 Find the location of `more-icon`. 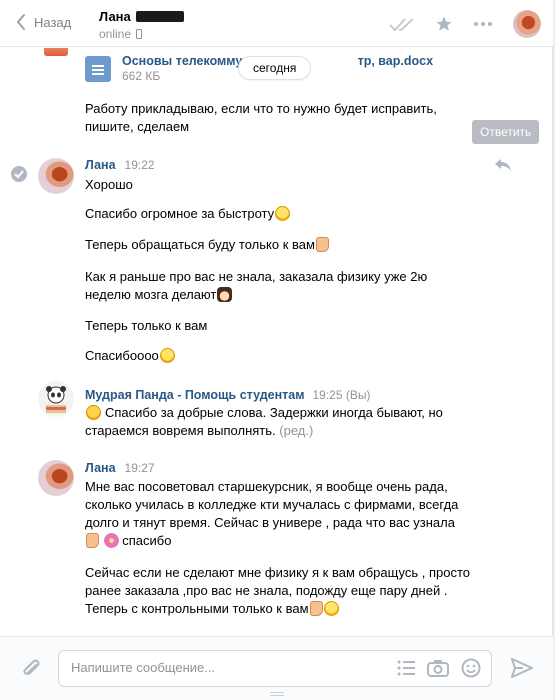

more-icon is located at coordinates (483, 24).